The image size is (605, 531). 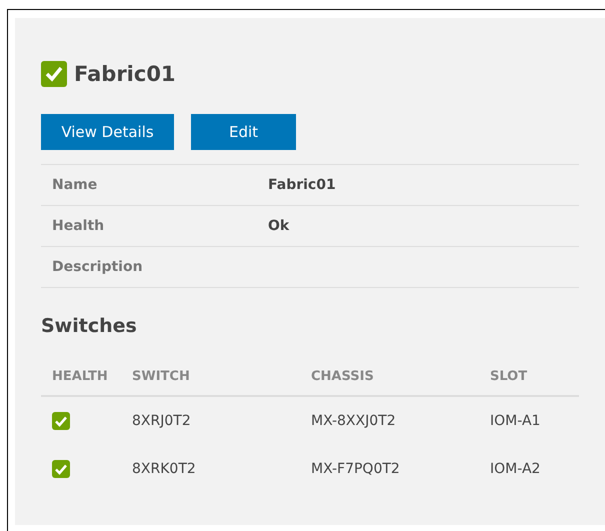 I want to click on property-label: Health, so click(x=79, y=226).